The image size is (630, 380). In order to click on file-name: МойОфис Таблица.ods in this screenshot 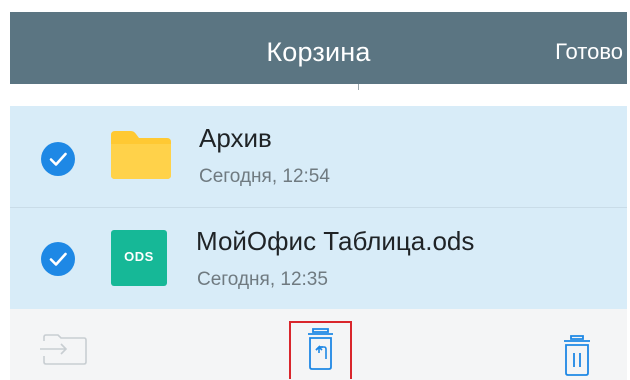, I will do `click(335, 241)`.